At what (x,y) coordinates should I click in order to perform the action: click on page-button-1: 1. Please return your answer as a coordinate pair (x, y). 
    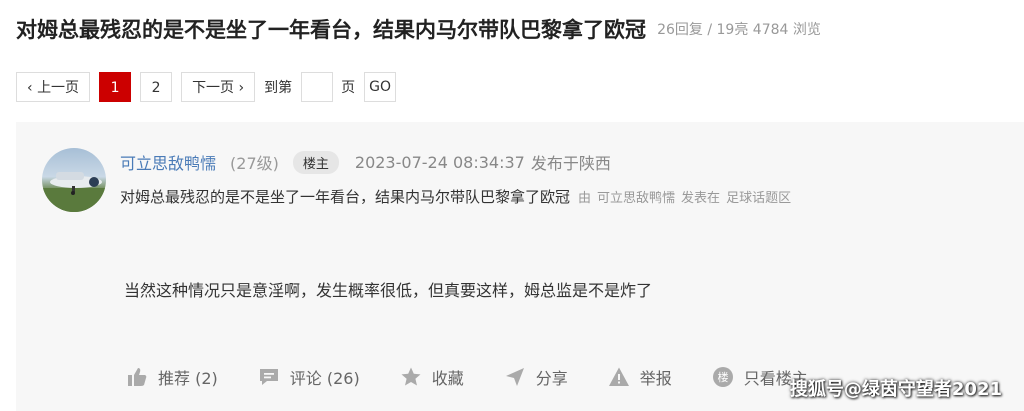
    Looking at the image, I should click on (115, 87).